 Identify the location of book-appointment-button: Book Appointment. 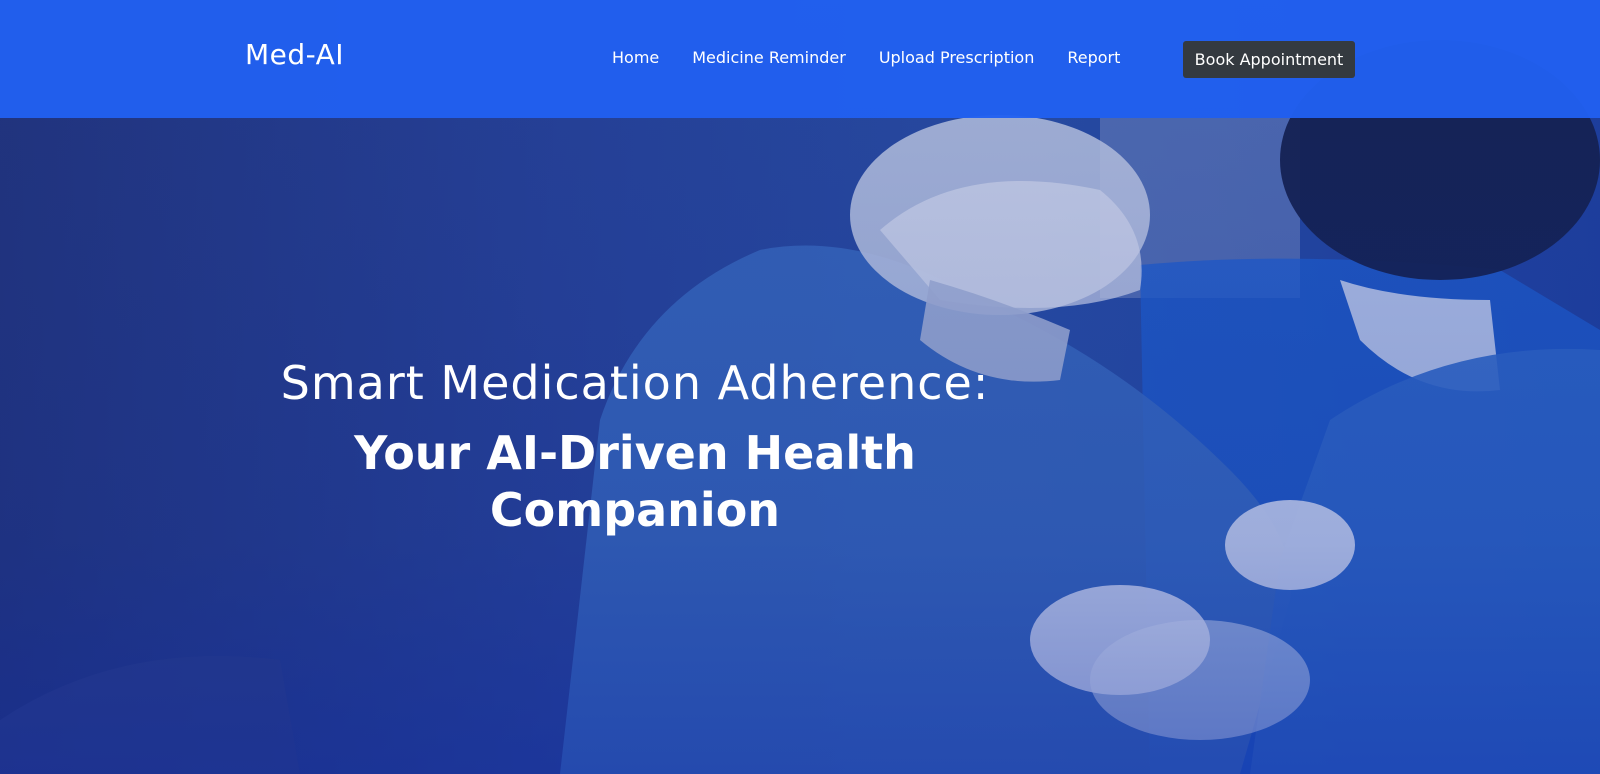
(1269, 59).